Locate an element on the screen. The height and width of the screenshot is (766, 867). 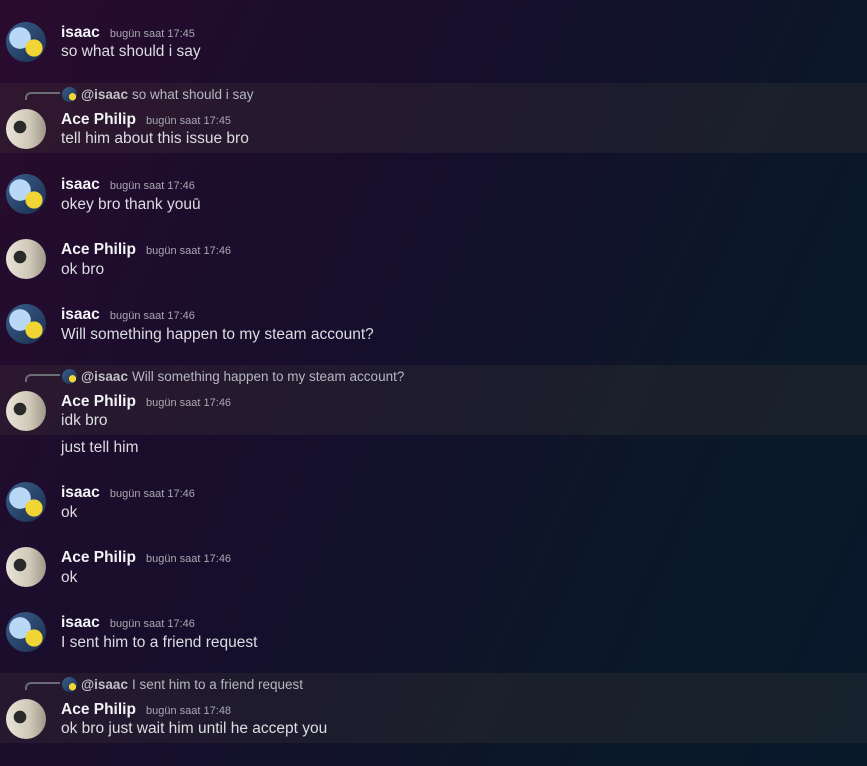
reply-preview: @isaac I sent him to a friend request is located at coordinates (164, 684).